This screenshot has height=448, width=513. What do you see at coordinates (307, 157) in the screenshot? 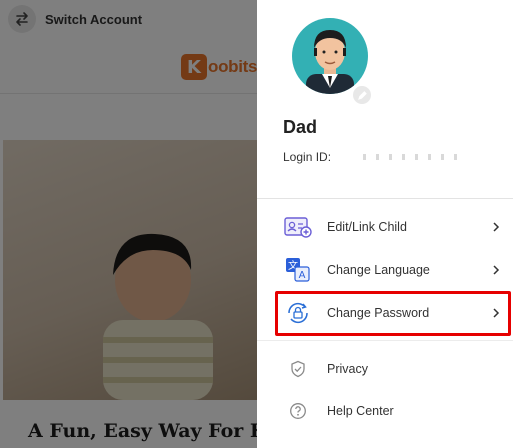
I see `login-id-label: Login ID:` at bounding box center [307, 157].